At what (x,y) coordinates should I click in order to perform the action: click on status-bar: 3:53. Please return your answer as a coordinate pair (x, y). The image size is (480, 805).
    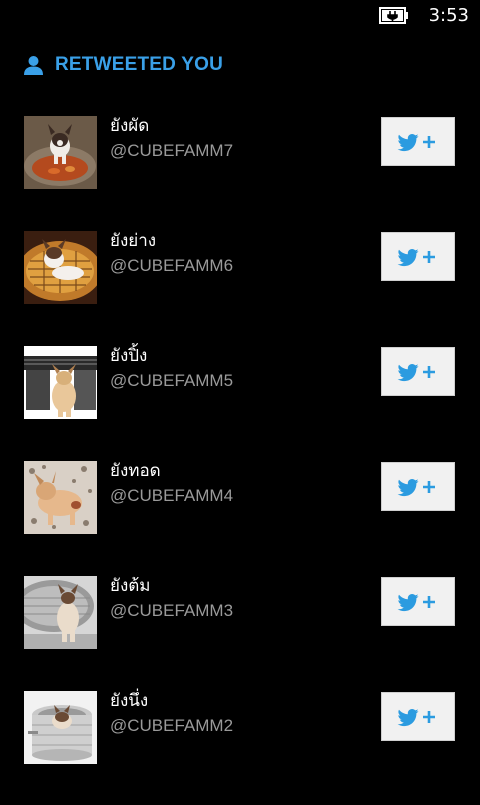
    Looking at the image, I should click on (240, 16).